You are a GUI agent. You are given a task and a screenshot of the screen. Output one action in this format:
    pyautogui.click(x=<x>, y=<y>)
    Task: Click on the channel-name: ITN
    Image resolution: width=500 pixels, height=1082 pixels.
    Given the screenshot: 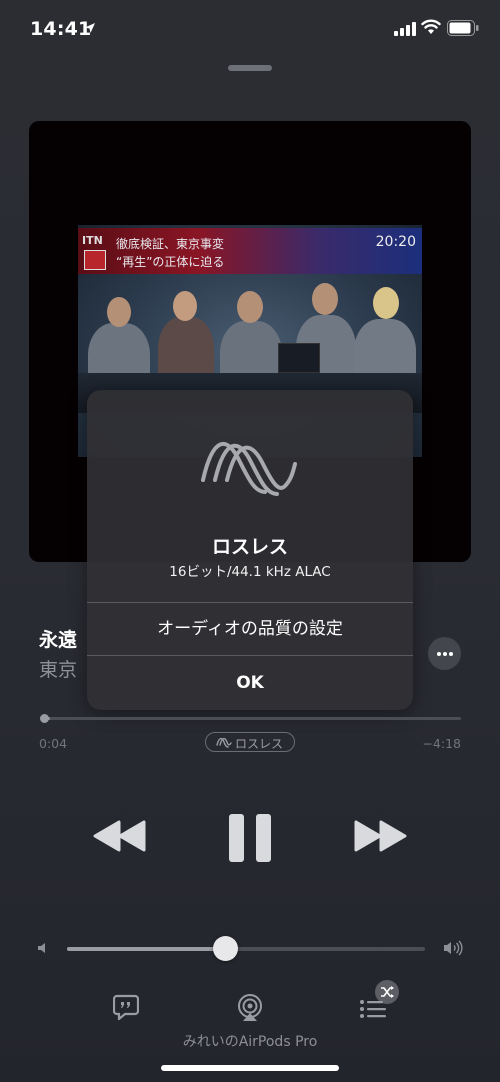 What is the action you would take?
    pyautogui.click(x=92, y=240)
    